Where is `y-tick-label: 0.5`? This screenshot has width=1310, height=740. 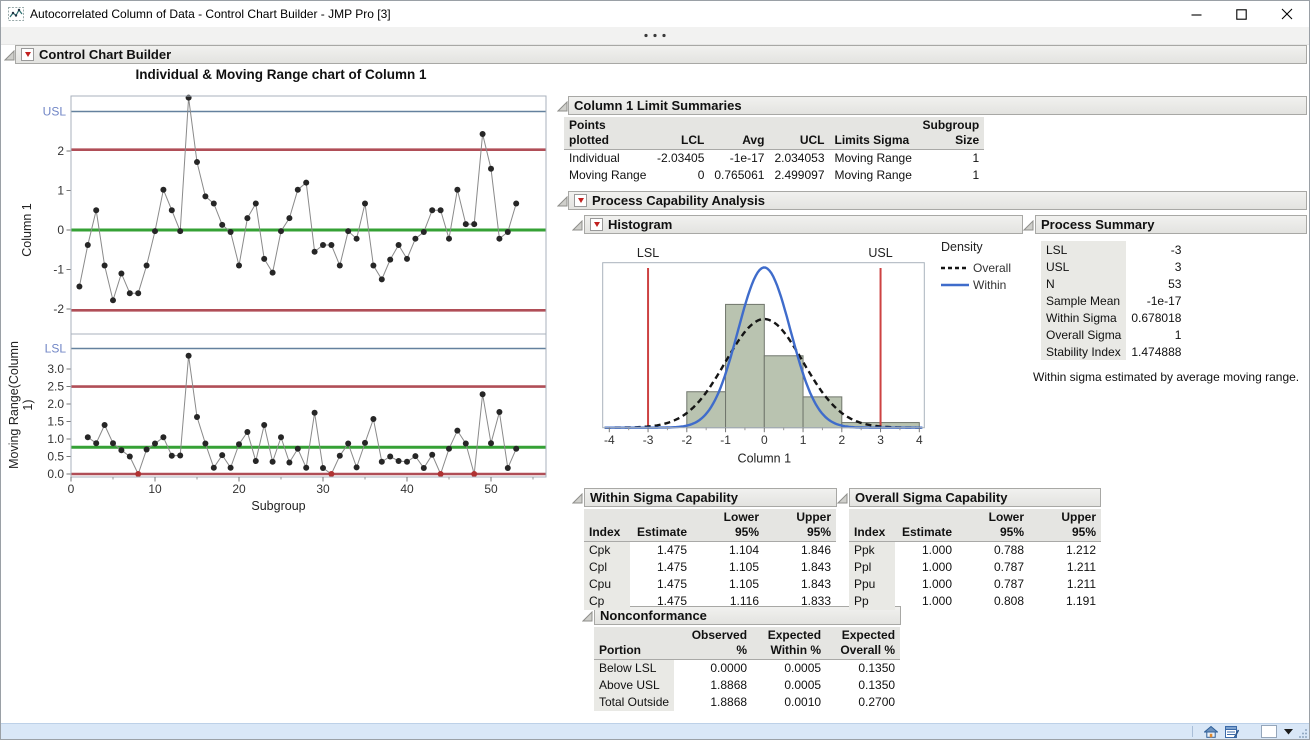
y-tick-label: 0.5 is located at coordinates (55, 457).